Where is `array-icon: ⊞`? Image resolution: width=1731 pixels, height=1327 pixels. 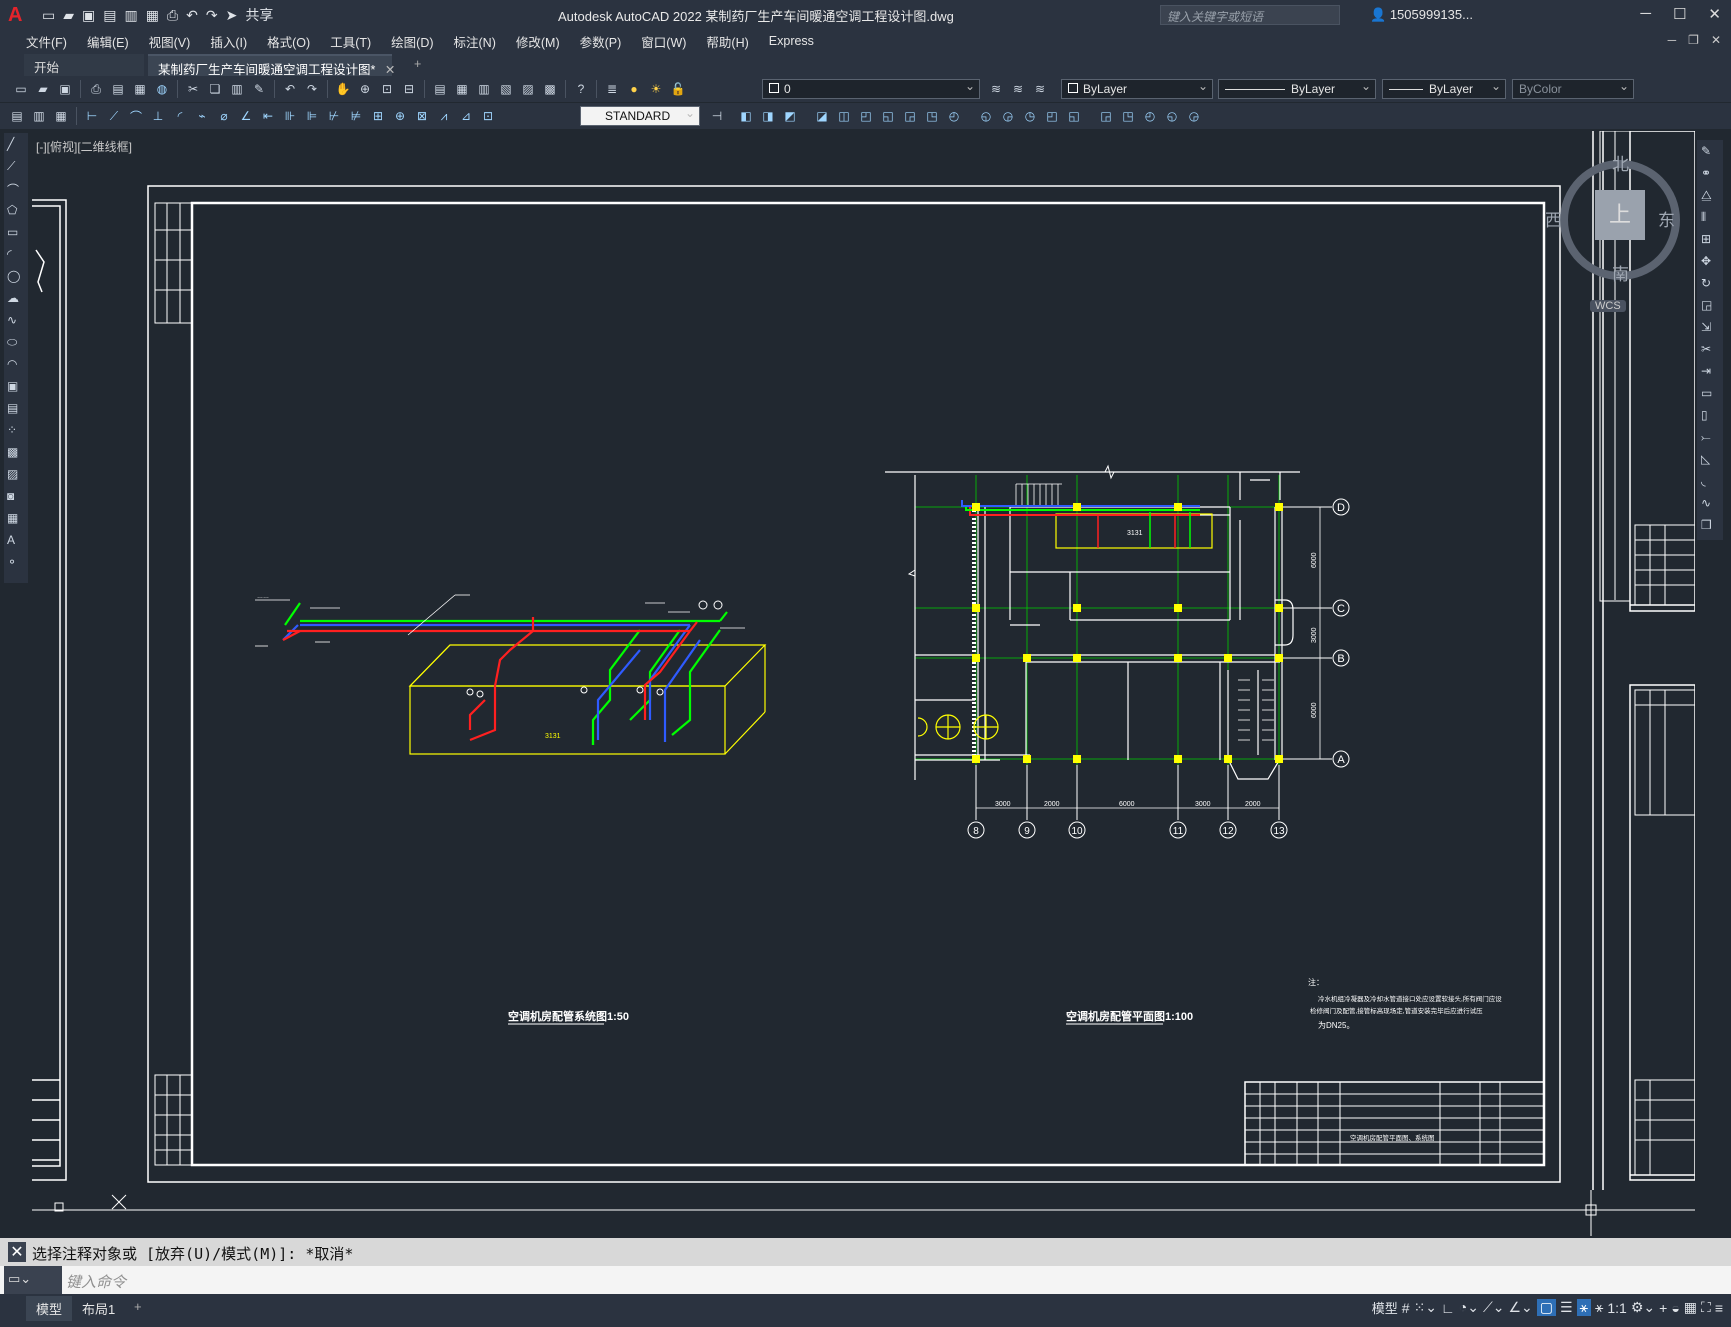 array-icon: ⊞ is located at coordinates (1710, 241).